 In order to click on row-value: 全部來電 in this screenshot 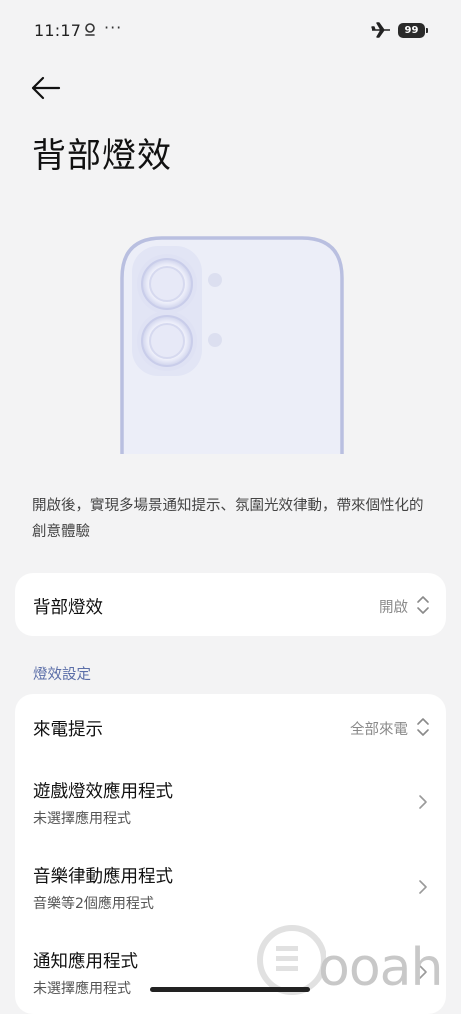, I will do `click(379, 730)`.